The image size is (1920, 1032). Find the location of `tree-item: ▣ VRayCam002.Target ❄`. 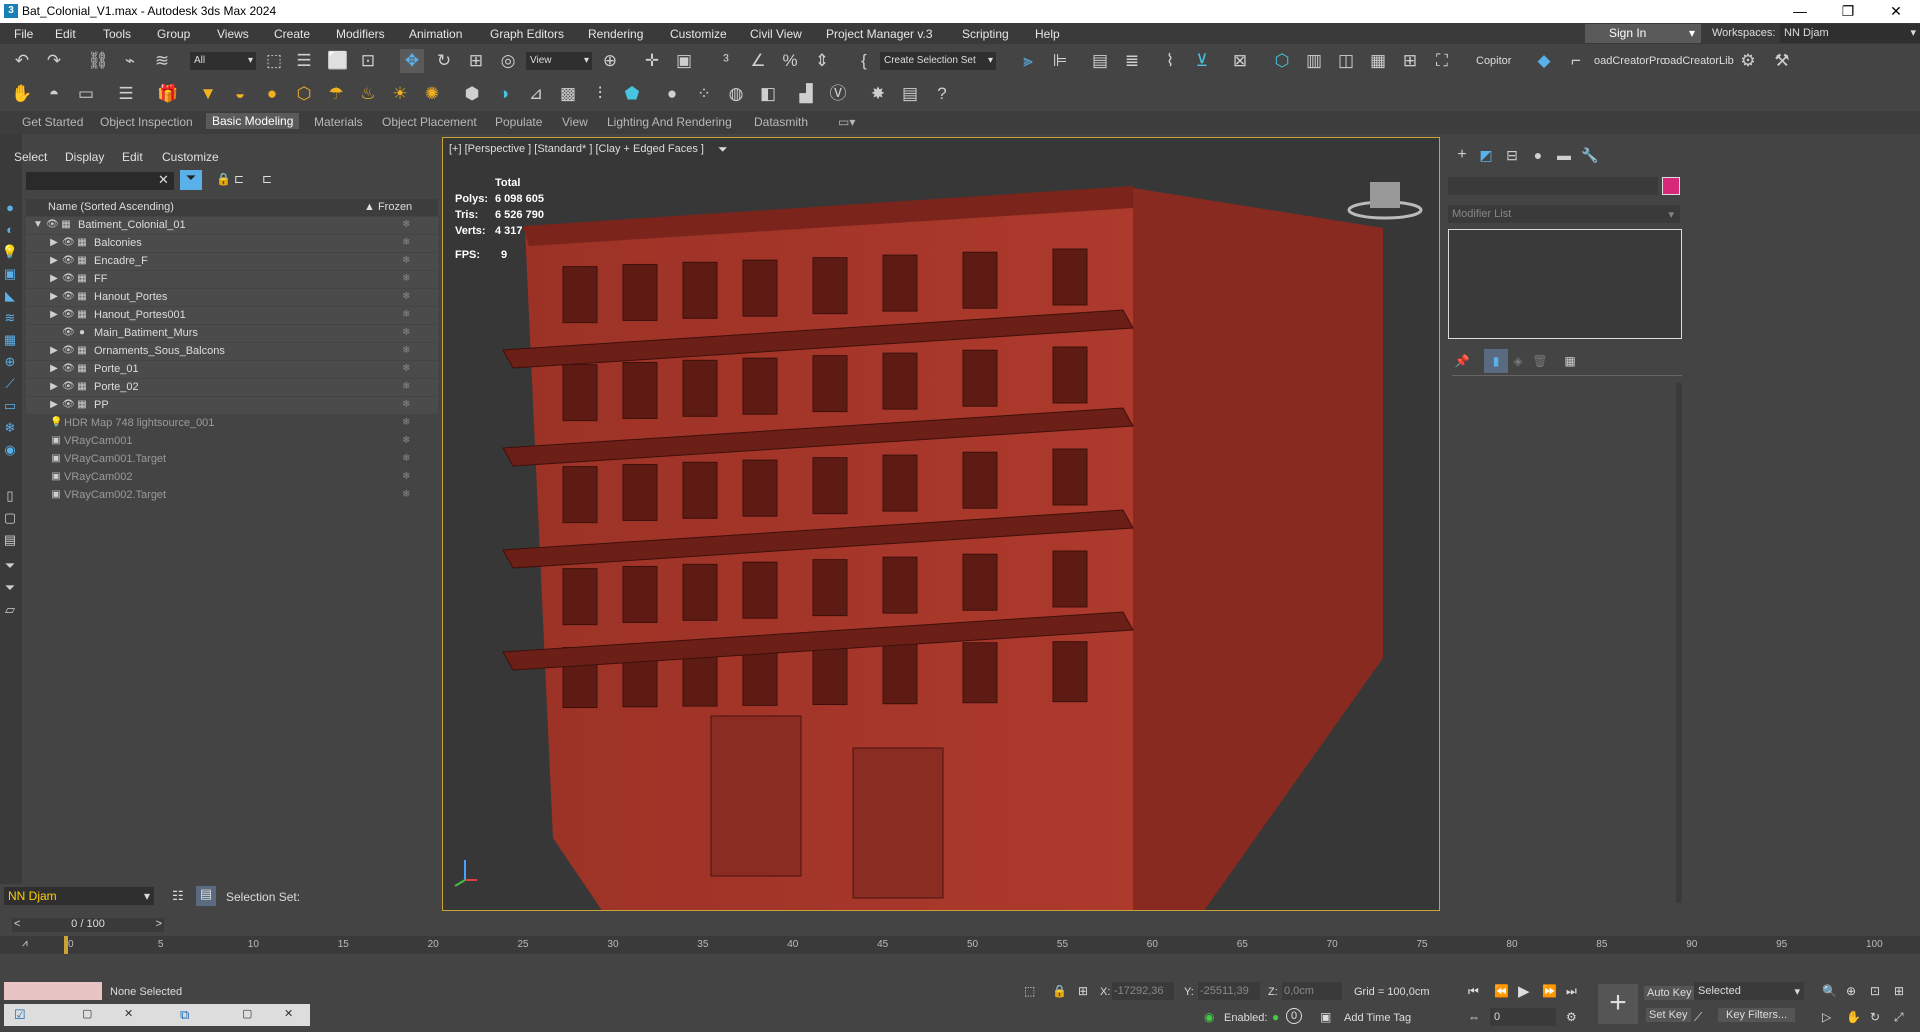

tree-item: ▣ VRayCam002.Target ❄ is located at coordinates (232, 495).